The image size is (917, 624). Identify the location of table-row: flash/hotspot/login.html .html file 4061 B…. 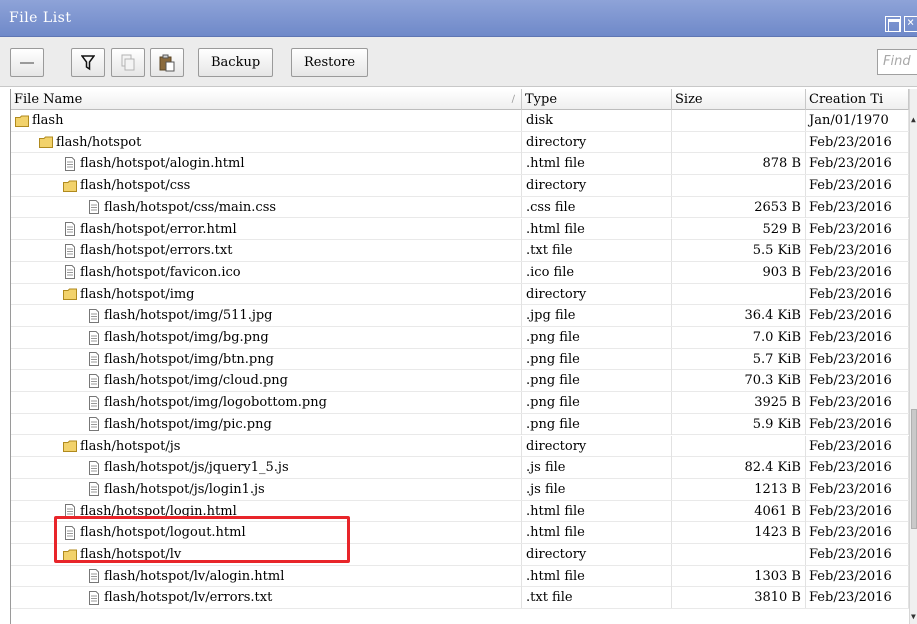
(464, 511).